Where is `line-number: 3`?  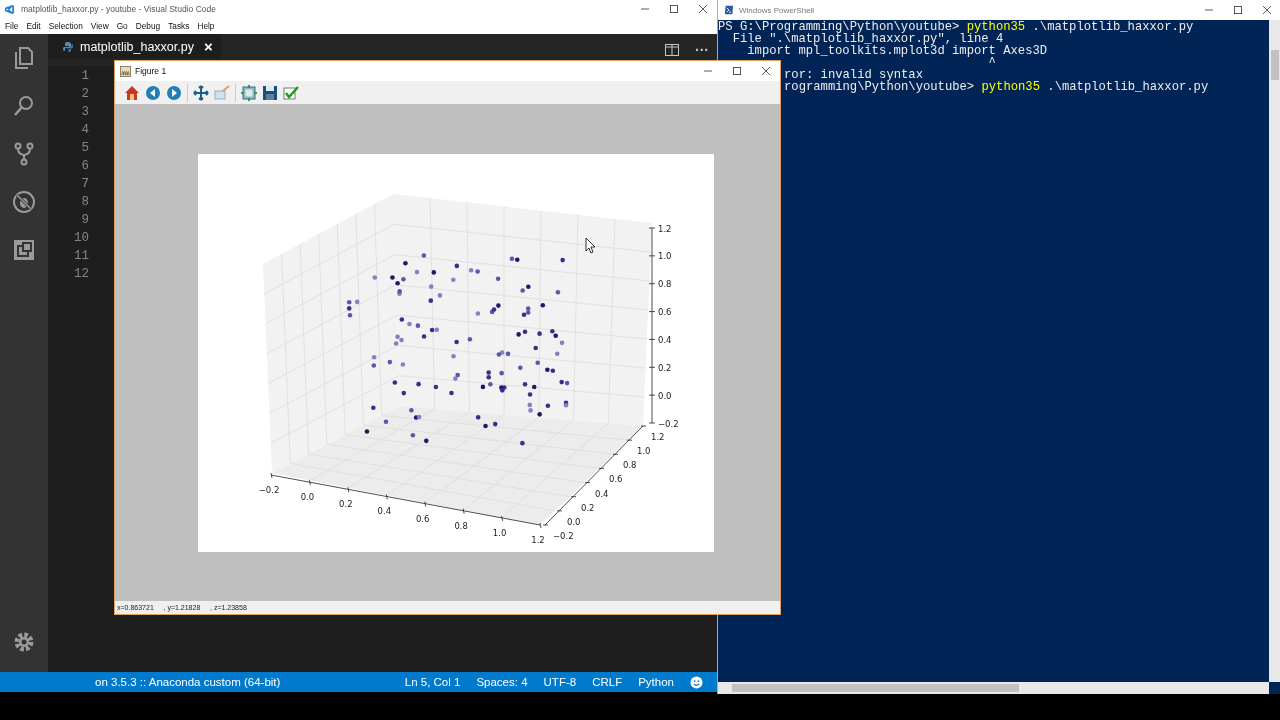
line-number: 3 is located at coordinates (85, 112).